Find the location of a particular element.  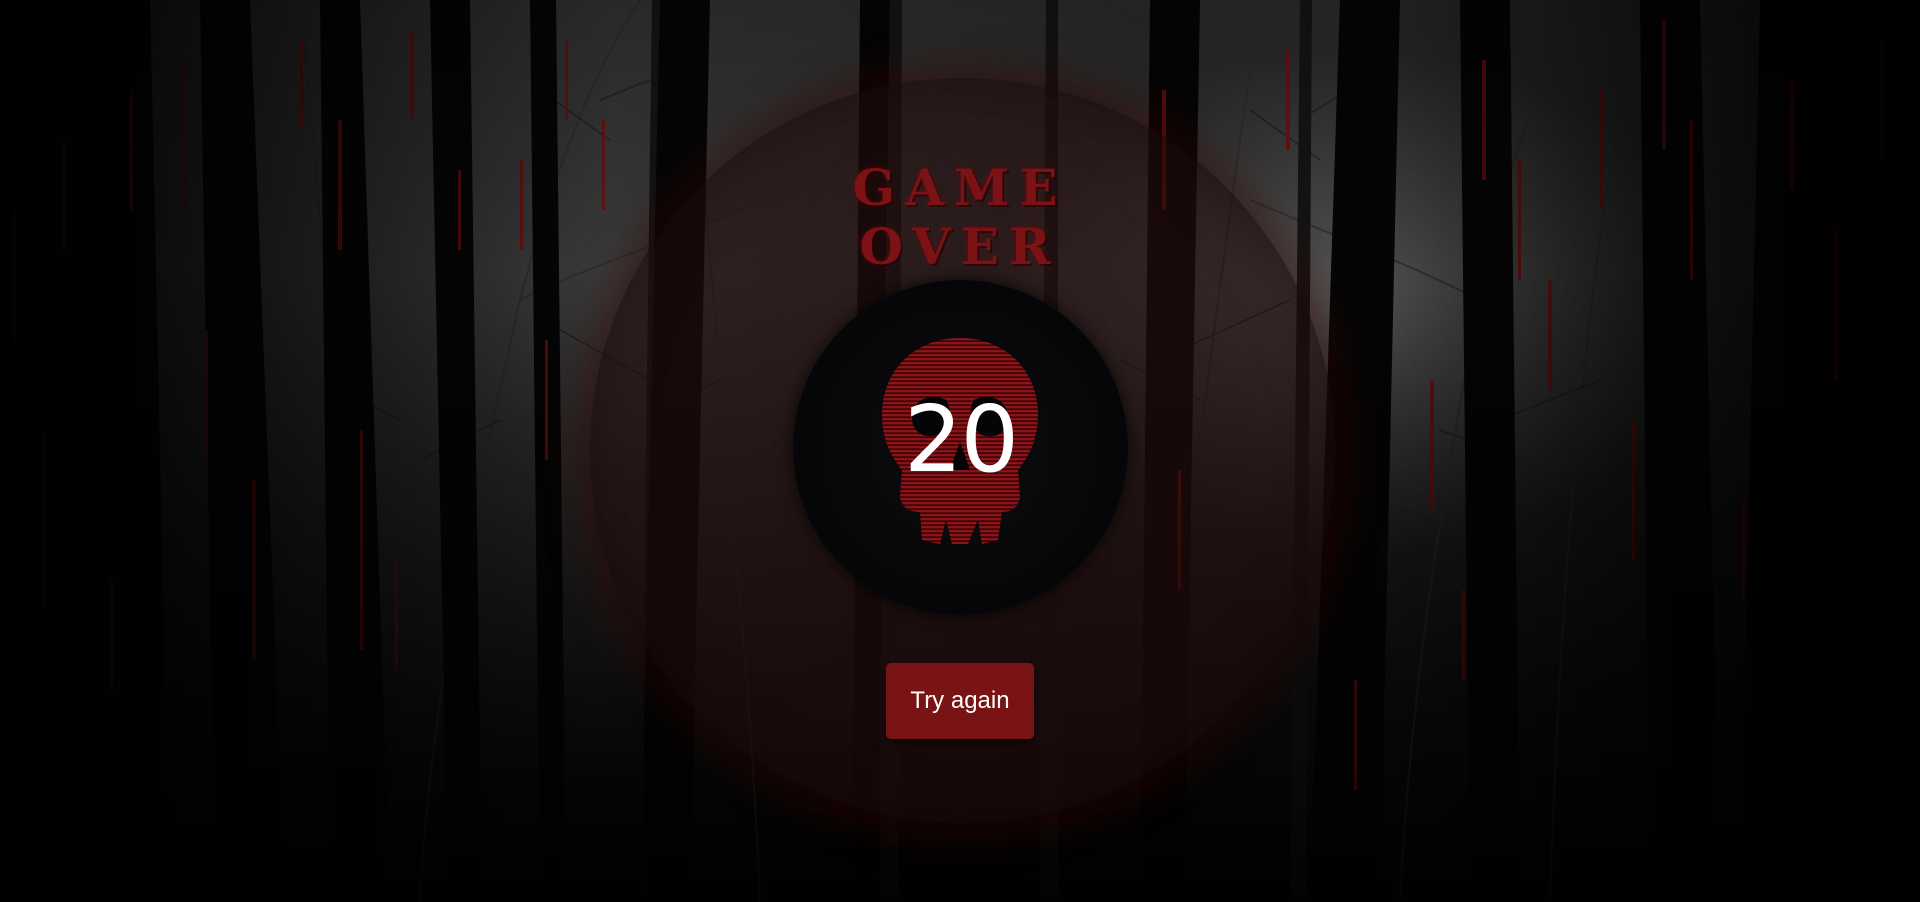

score-value: 20 is located at coordinates (961, 439).